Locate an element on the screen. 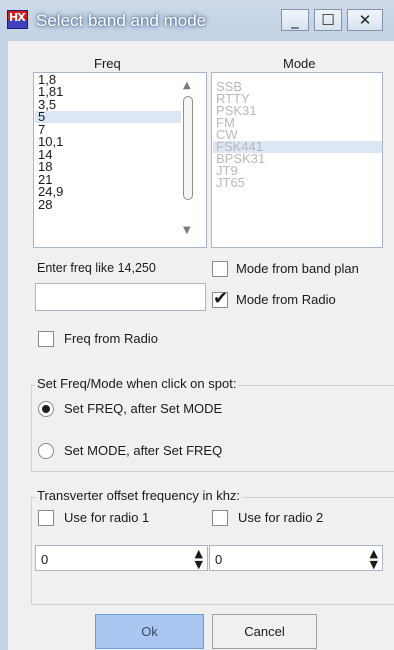  set-mode-first-label: Set MODE, after Set FREQ is located at coordinates (143, 450).